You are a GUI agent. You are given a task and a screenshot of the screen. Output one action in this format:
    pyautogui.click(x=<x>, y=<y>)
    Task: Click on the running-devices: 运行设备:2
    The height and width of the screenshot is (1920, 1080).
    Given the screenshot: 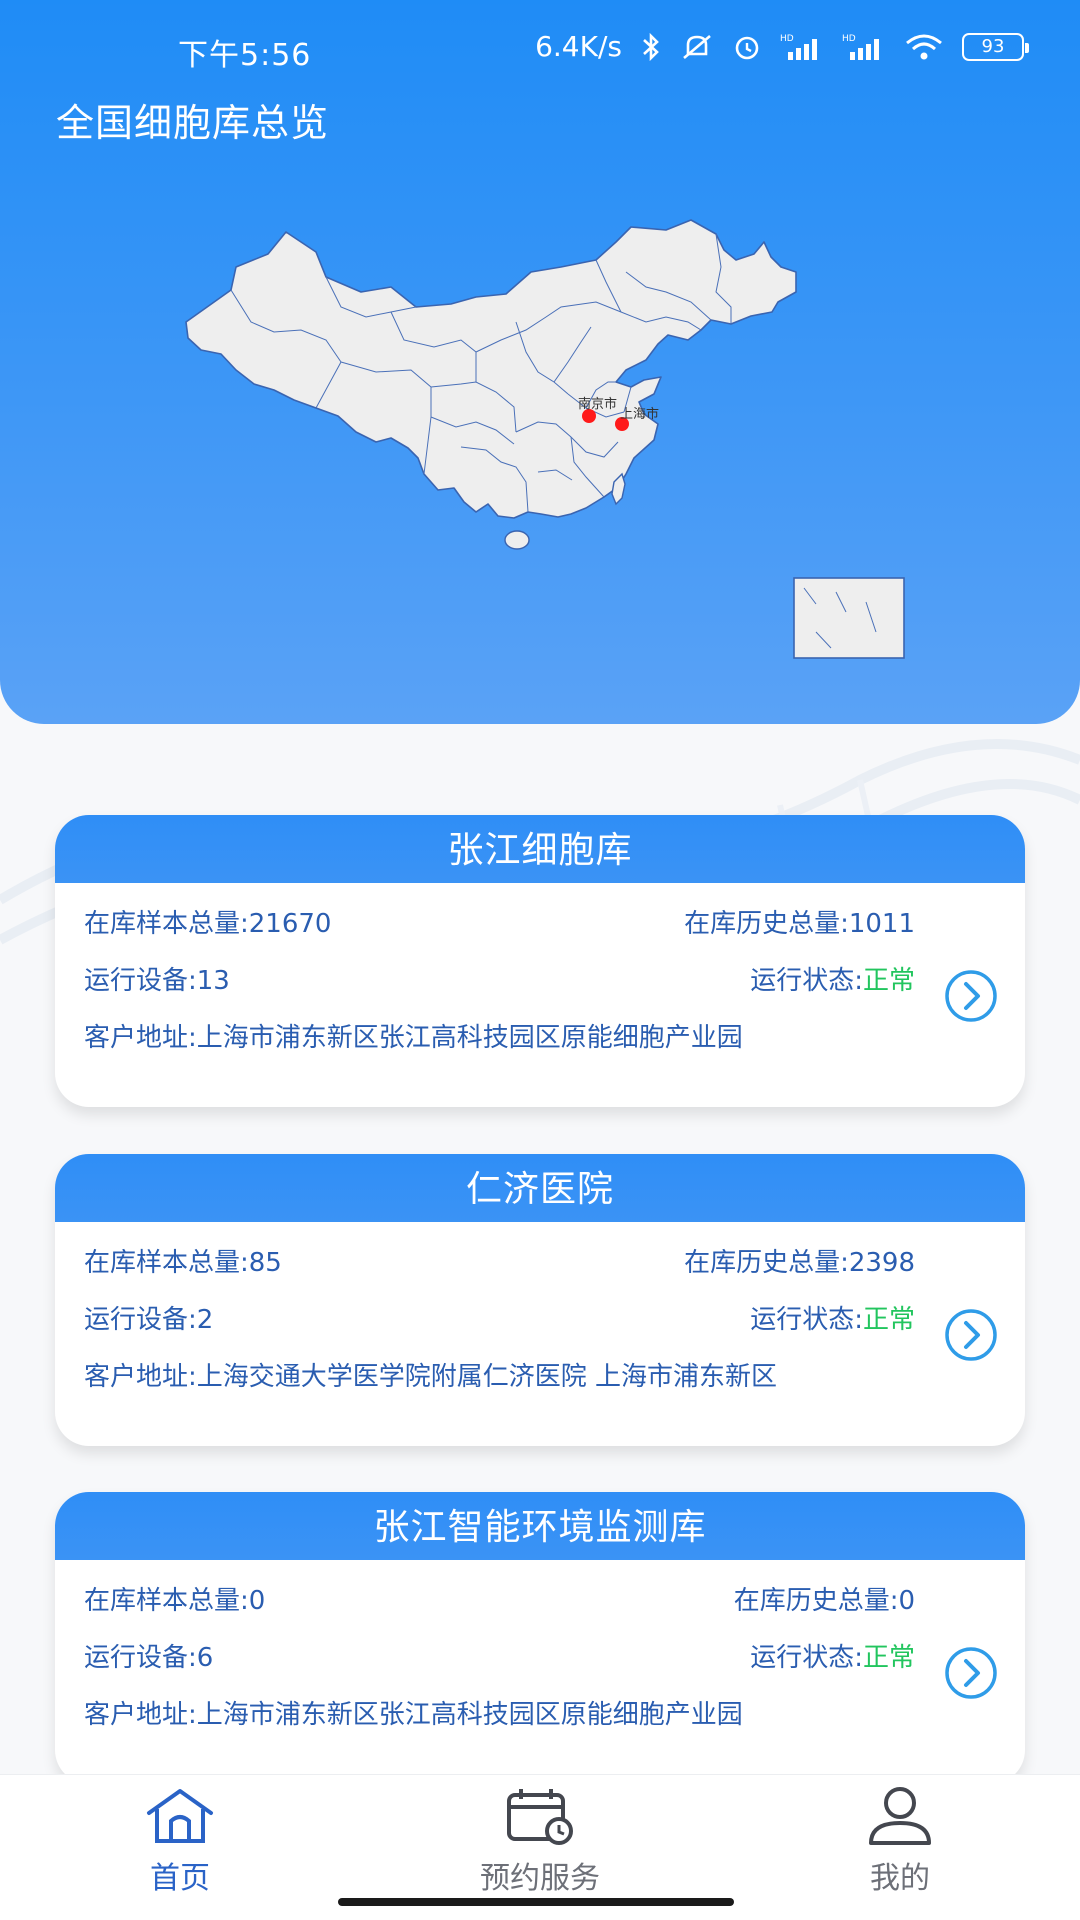 What is the action you would take?
    pyautogui.click(x=149, y=1320)
    